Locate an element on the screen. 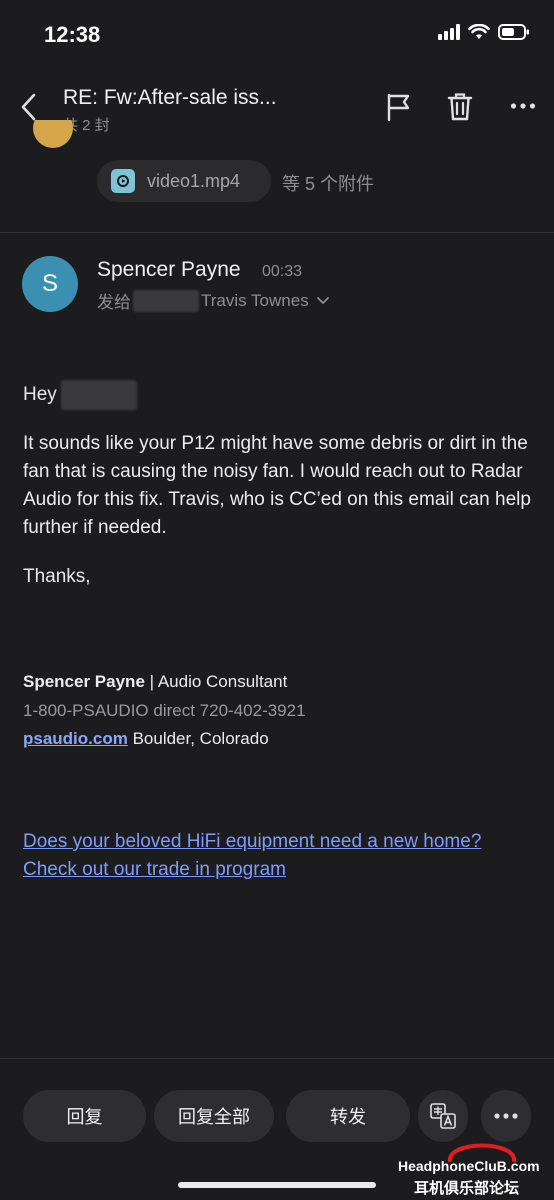  attachment-chip: video1.mp4 is located at coordinates (184, 181).